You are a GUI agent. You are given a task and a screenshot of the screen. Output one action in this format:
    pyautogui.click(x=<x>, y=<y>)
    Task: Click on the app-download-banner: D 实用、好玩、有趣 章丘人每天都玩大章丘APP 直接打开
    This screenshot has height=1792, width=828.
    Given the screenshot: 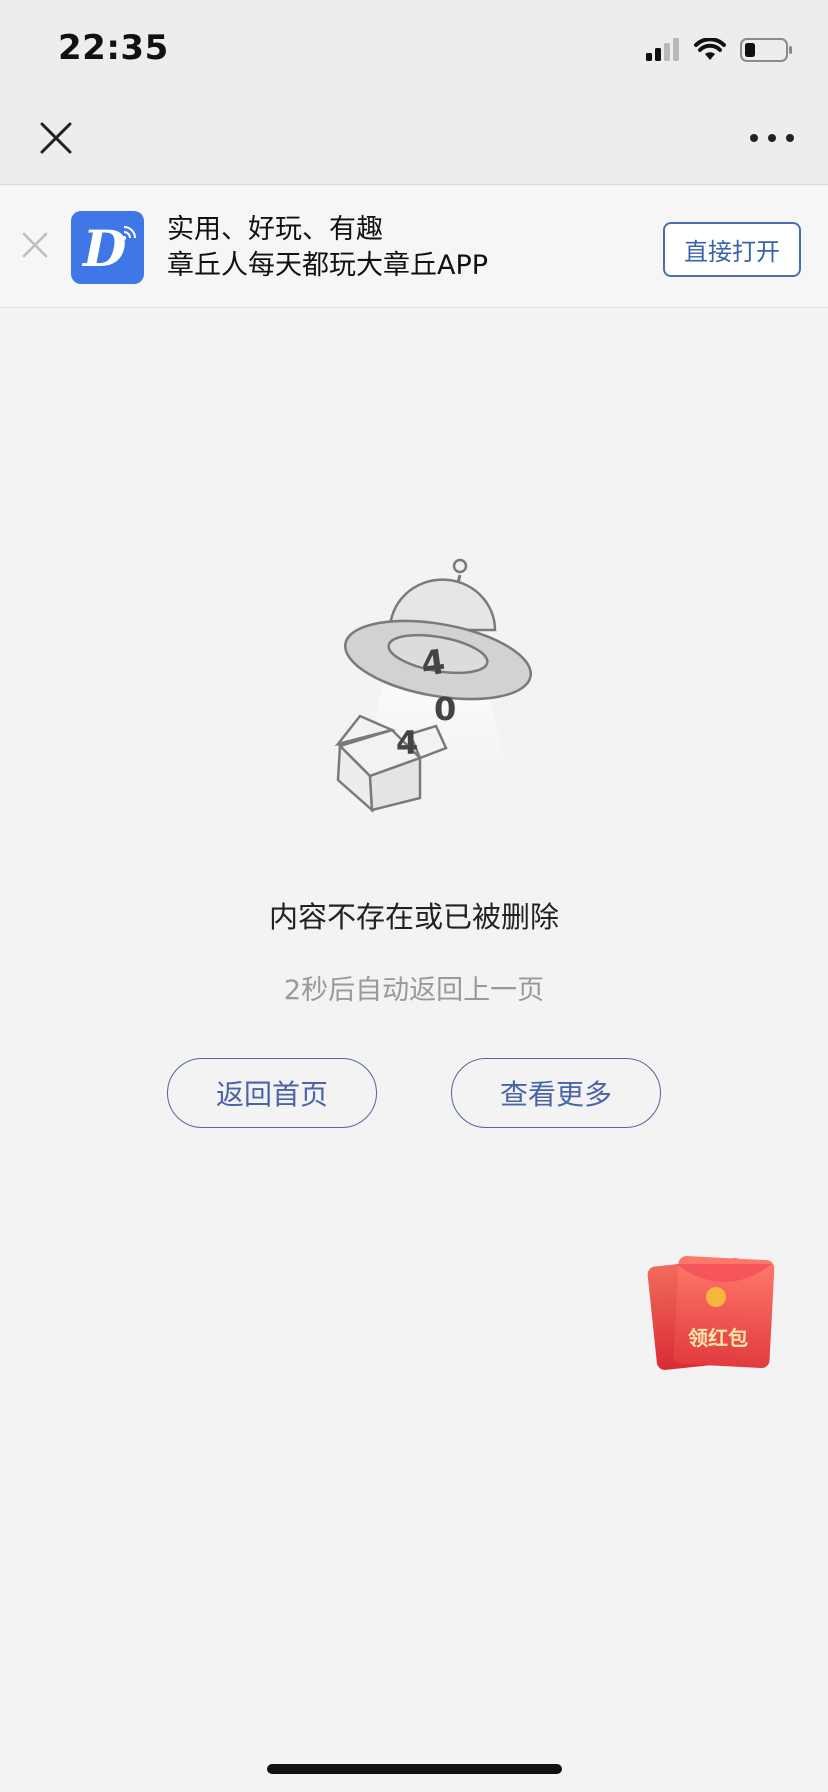 What is the action you would take?
    pyautogui.click(x=414, y=247)
    